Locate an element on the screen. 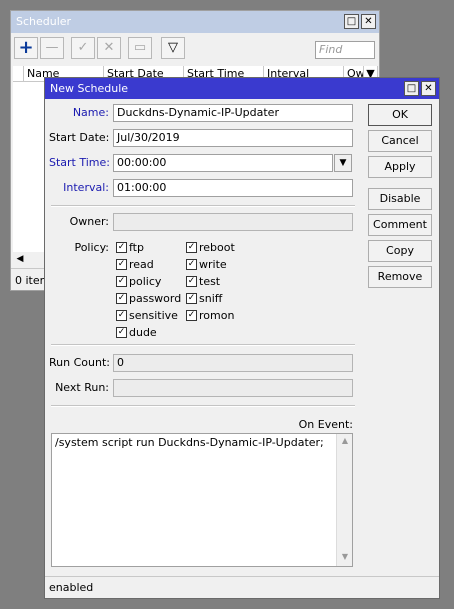 The height and width of the screenshot is (609, 454). enable-button: ✓ is located at coordinates (83, 48).